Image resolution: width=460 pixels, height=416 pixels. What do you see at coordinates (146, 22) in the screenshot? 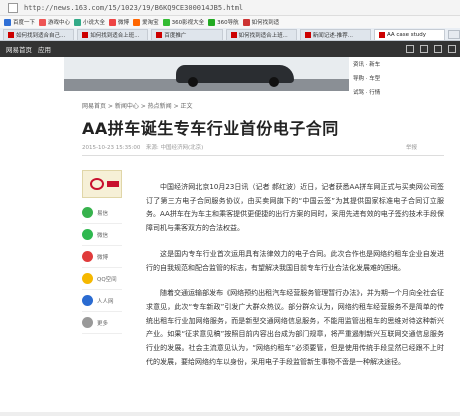
I see `favorite-item: 爱淘宝` at bounding box center [146, 22].